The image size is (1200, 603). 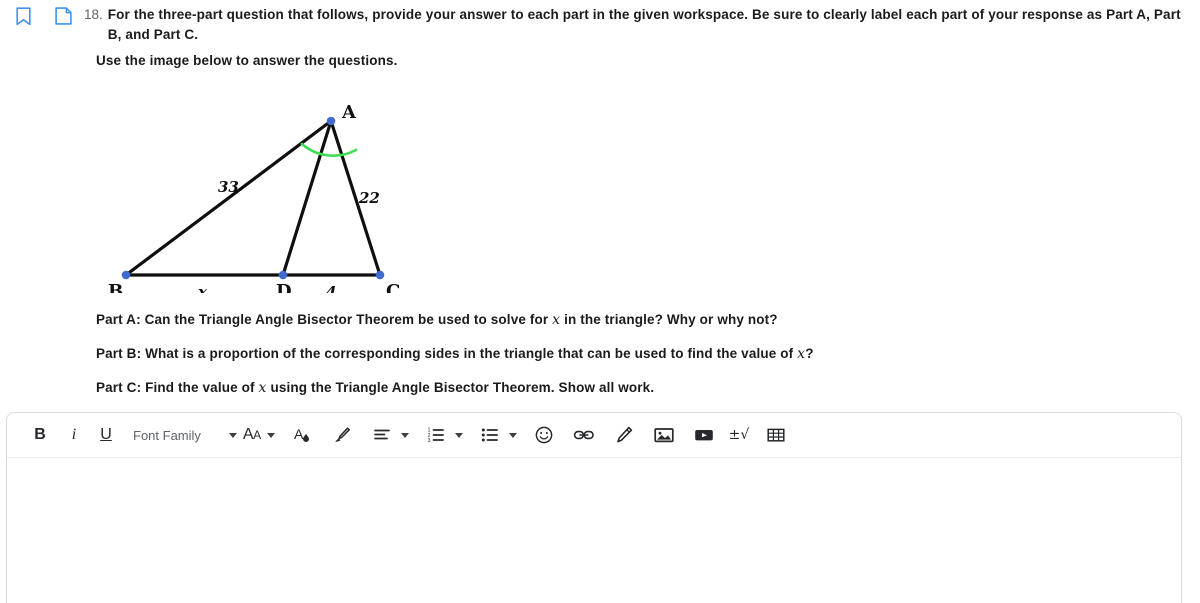 What do you see at coordinates (809, 353) in the screenshot?
I see `part-b-after: ?` at bounding box center [809, 353].